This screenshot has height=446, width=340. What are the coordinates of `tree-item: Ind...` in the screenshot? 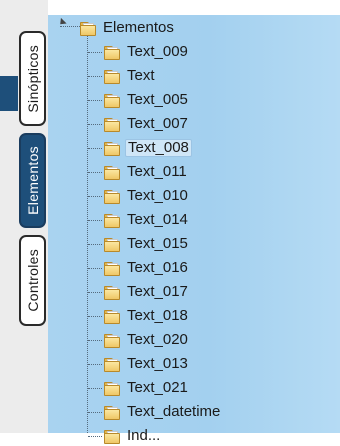 It's located at (133, 436).